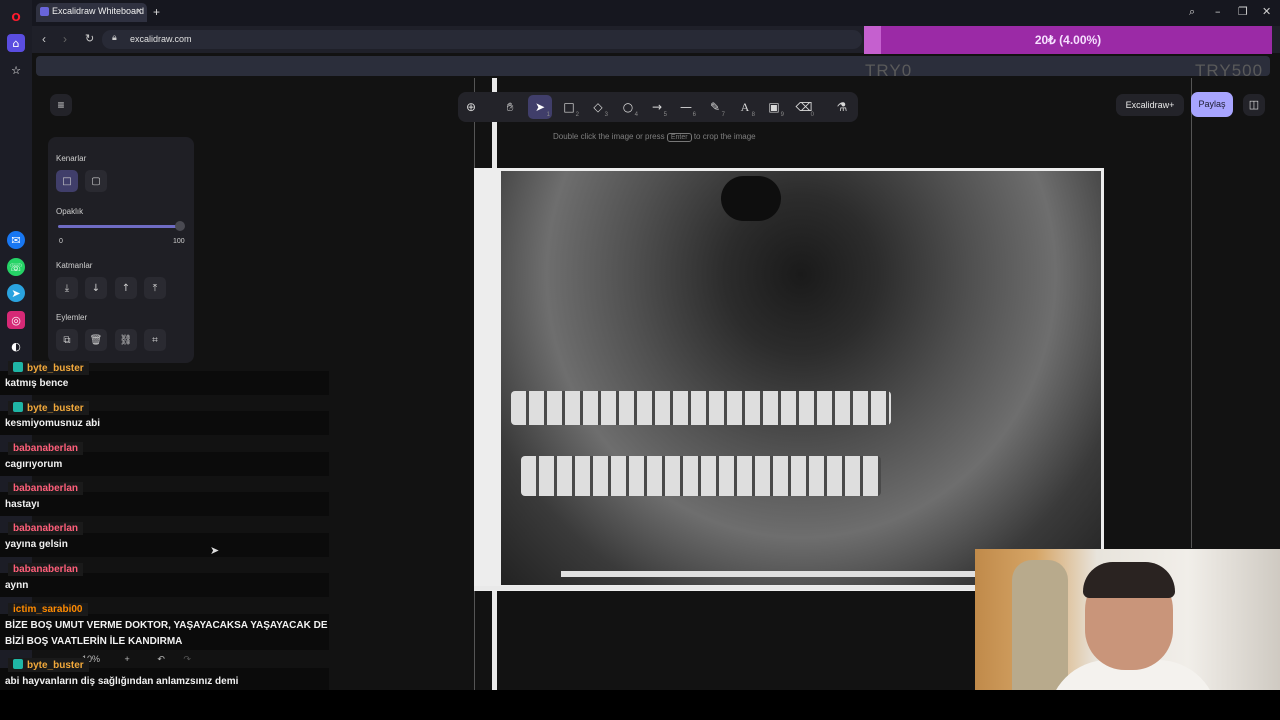  I want to click on bring-to-front-icon: ⤒, so click(155, 288).